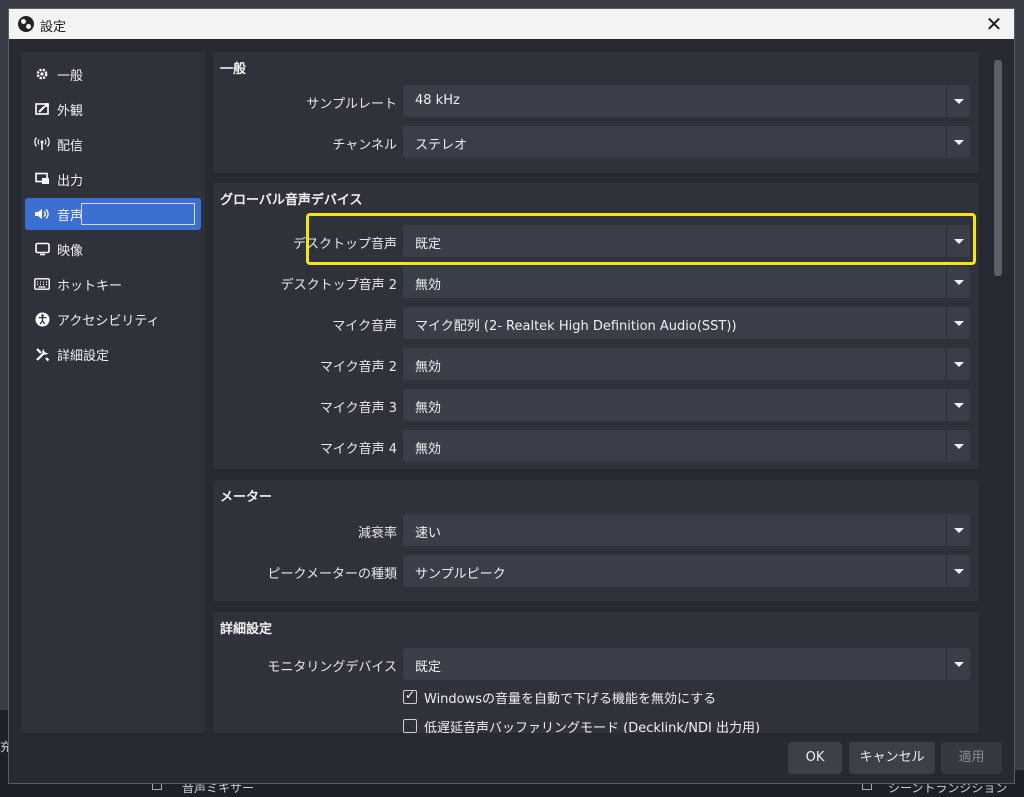  What do you see at coordinates (441, 145) in the screenshot?
I see `select-value: ステレオ` at bounding box center [441, 145].